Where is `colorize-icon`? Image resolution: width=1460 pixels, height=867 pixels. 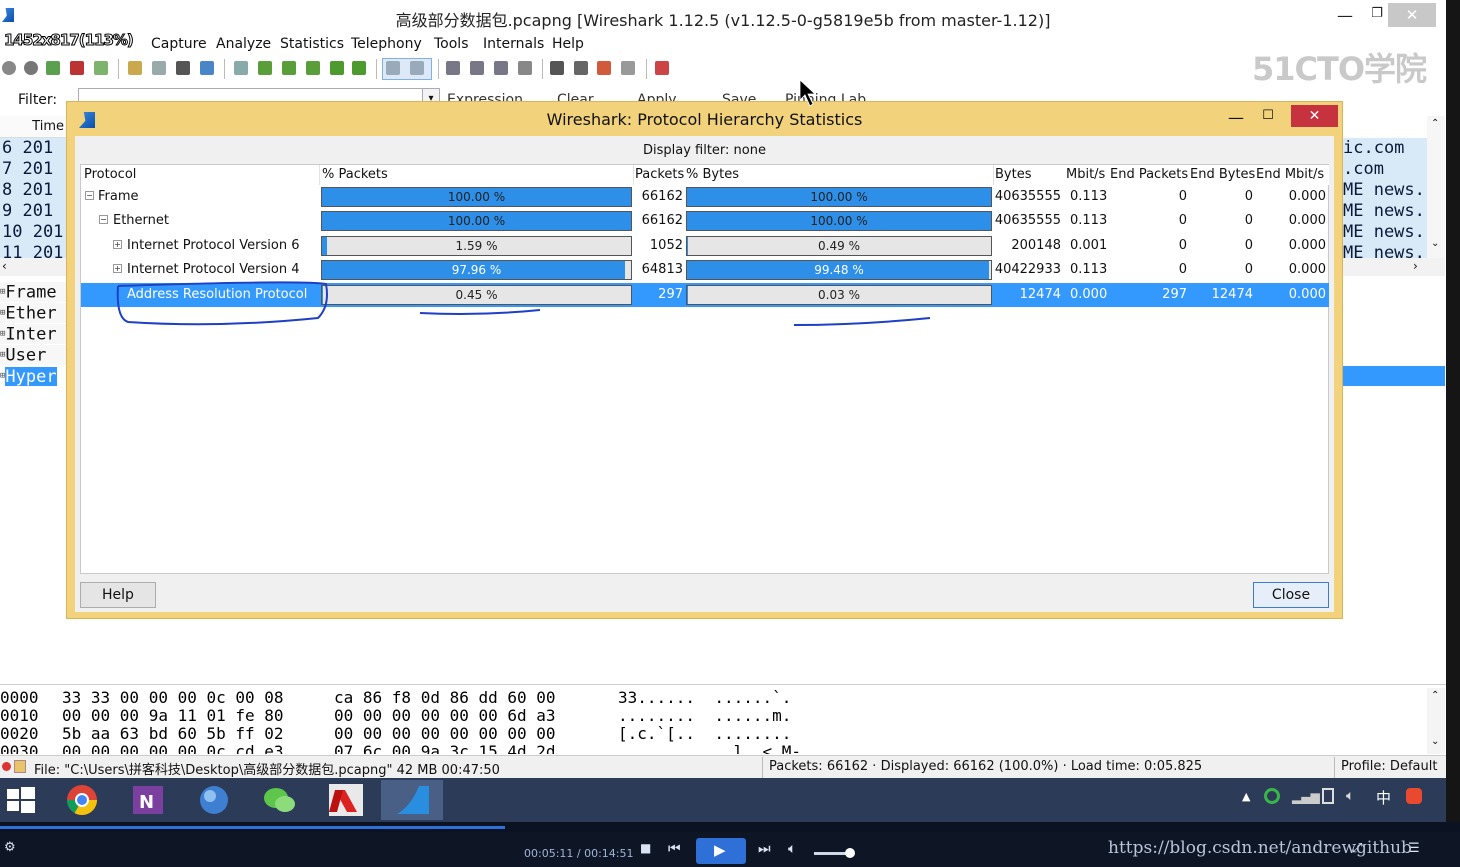
colorize-icon is located at coordinates (393, 68).